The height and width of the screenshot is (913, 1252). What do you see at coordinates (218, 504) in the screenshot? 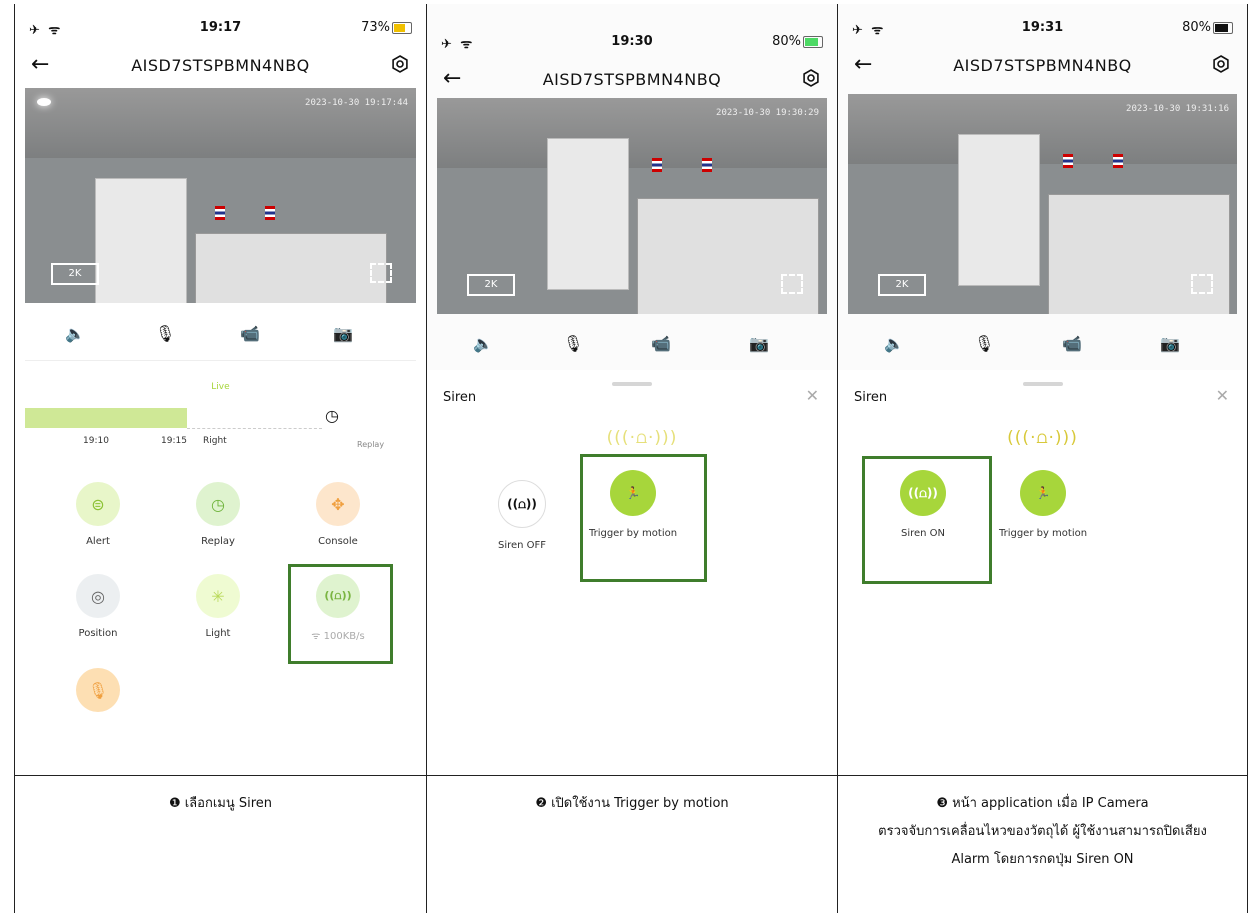
I see `replay-icon: ◷` at bounding box center [218, 504].